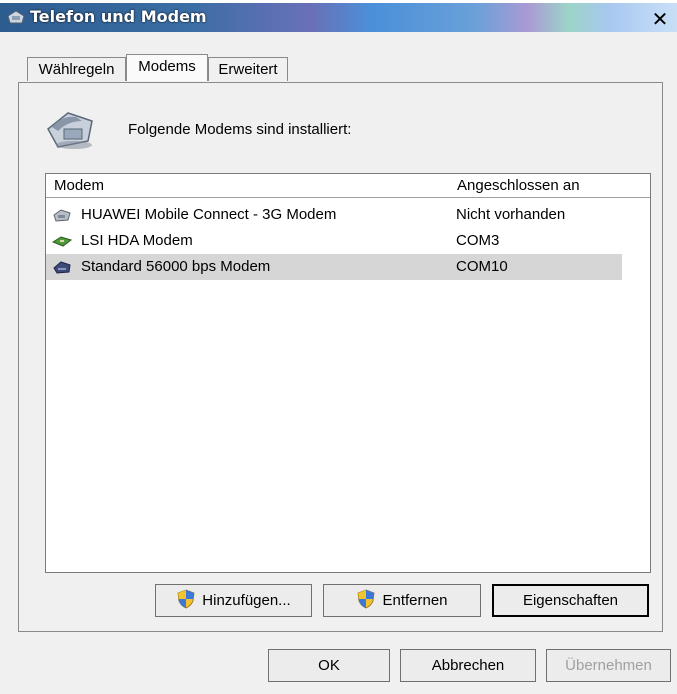 The width and height of the screenshot is (677, 694). What do you see at coordinates (209, 214) in the screenshot?
I see `modem-name: HUAWEI Mobile Connect - 3G Modem` at bounding box center [209, 214].